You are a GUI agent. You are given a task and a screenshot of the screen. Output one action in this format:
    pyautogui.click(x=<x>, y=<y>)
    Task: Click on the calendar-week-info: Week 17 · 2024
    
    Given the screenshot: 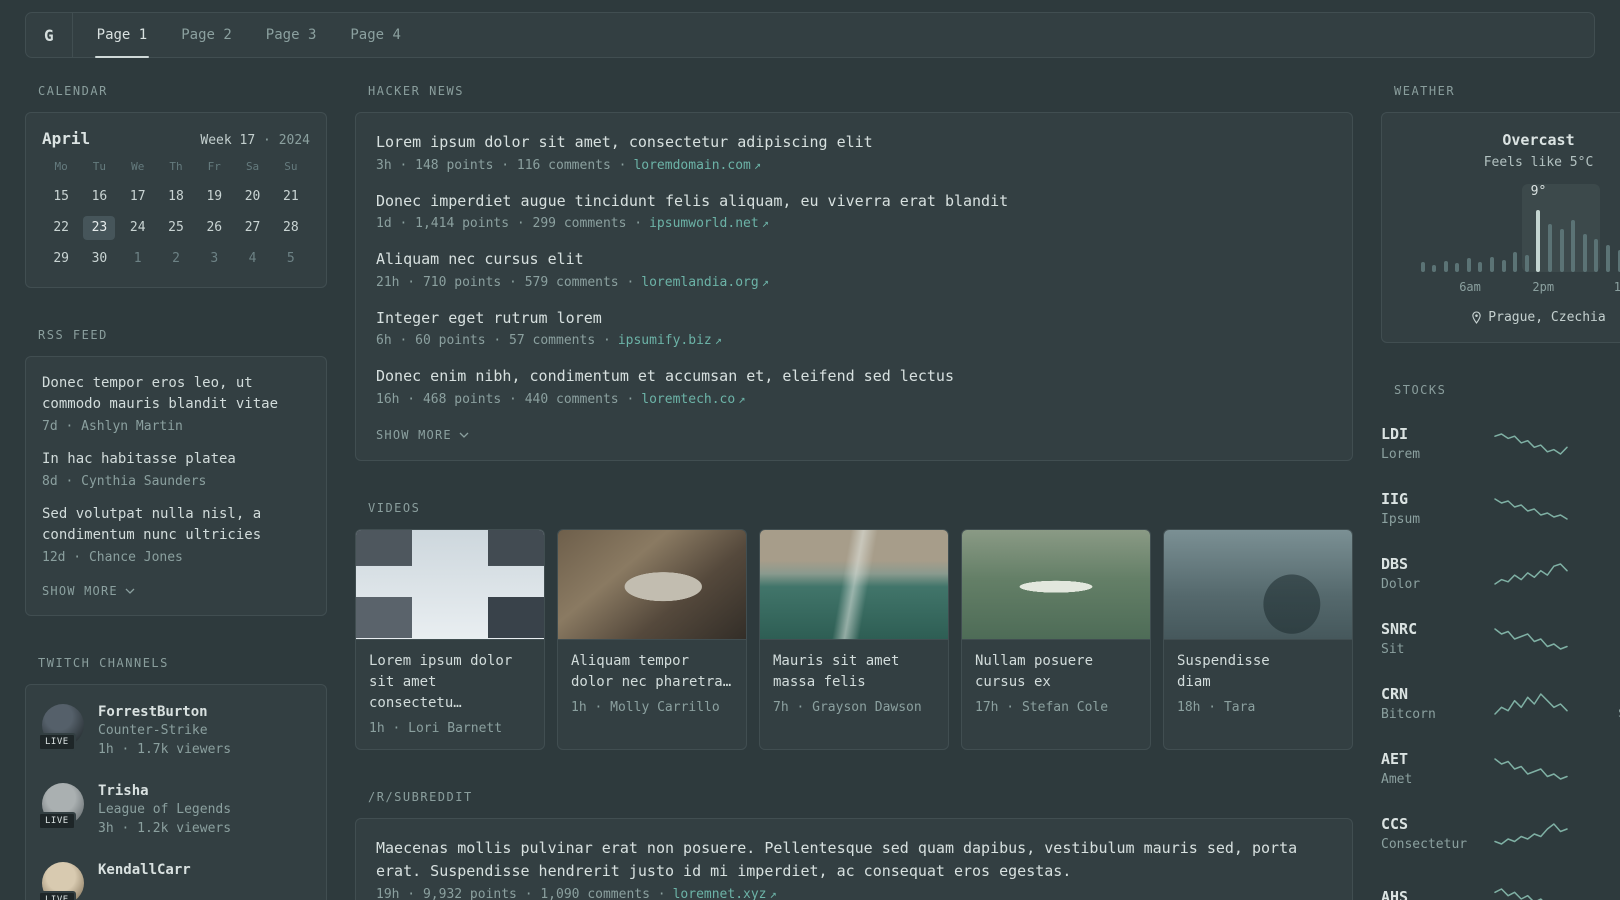 What is the action you would take?
    pyautogui.click(x=255, y=140)
    